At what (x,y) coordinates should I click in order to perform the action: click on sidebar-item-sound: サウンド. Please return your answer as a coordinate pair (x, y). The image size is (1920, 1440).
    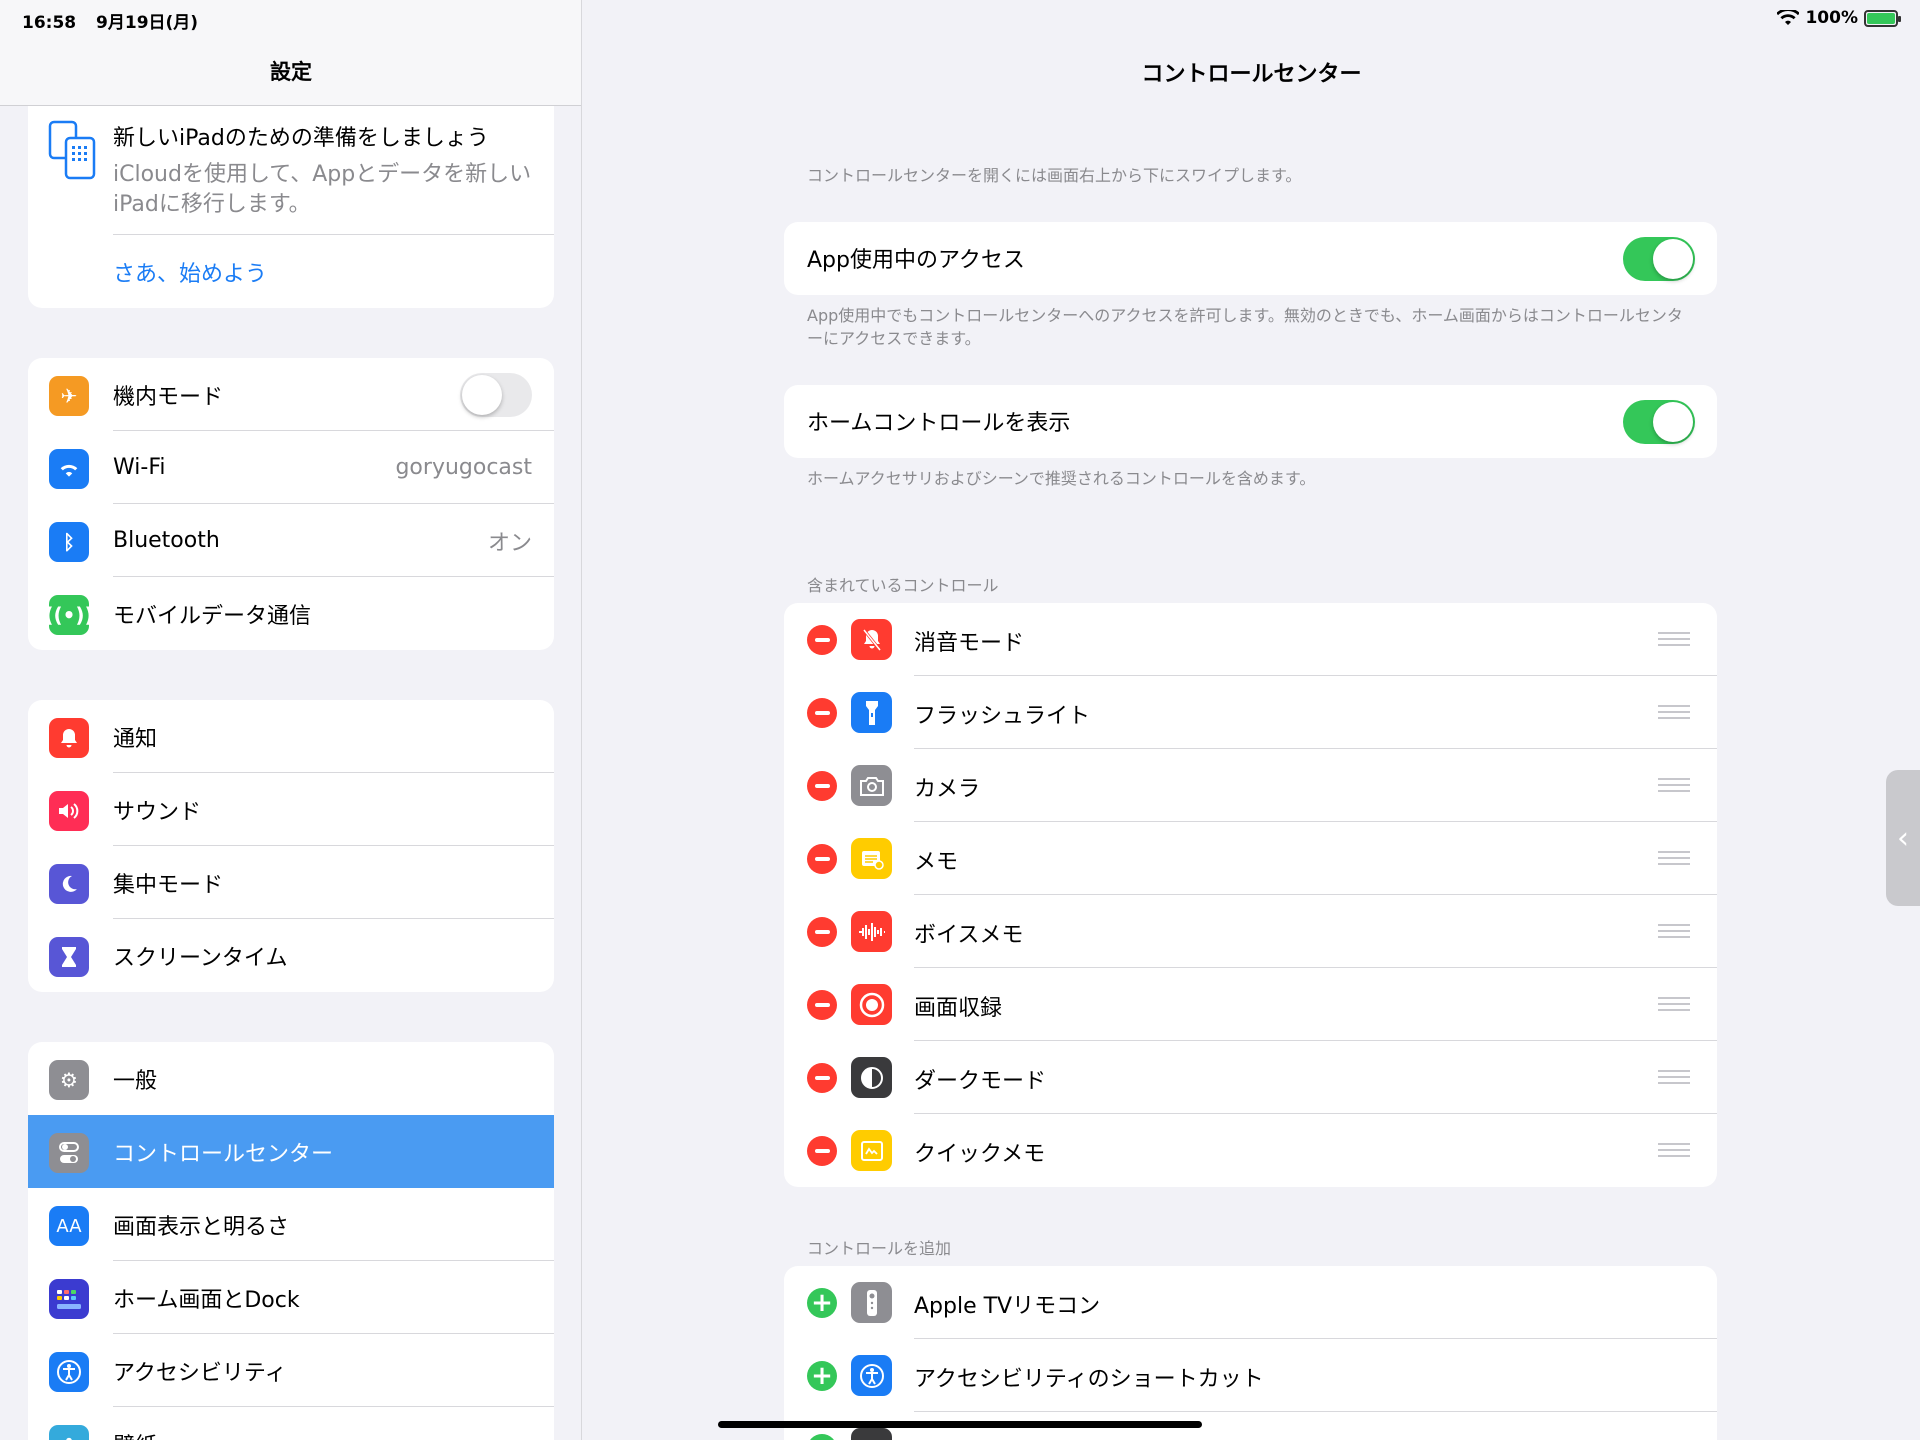
    Looking at the image, I should click on (291, 809).